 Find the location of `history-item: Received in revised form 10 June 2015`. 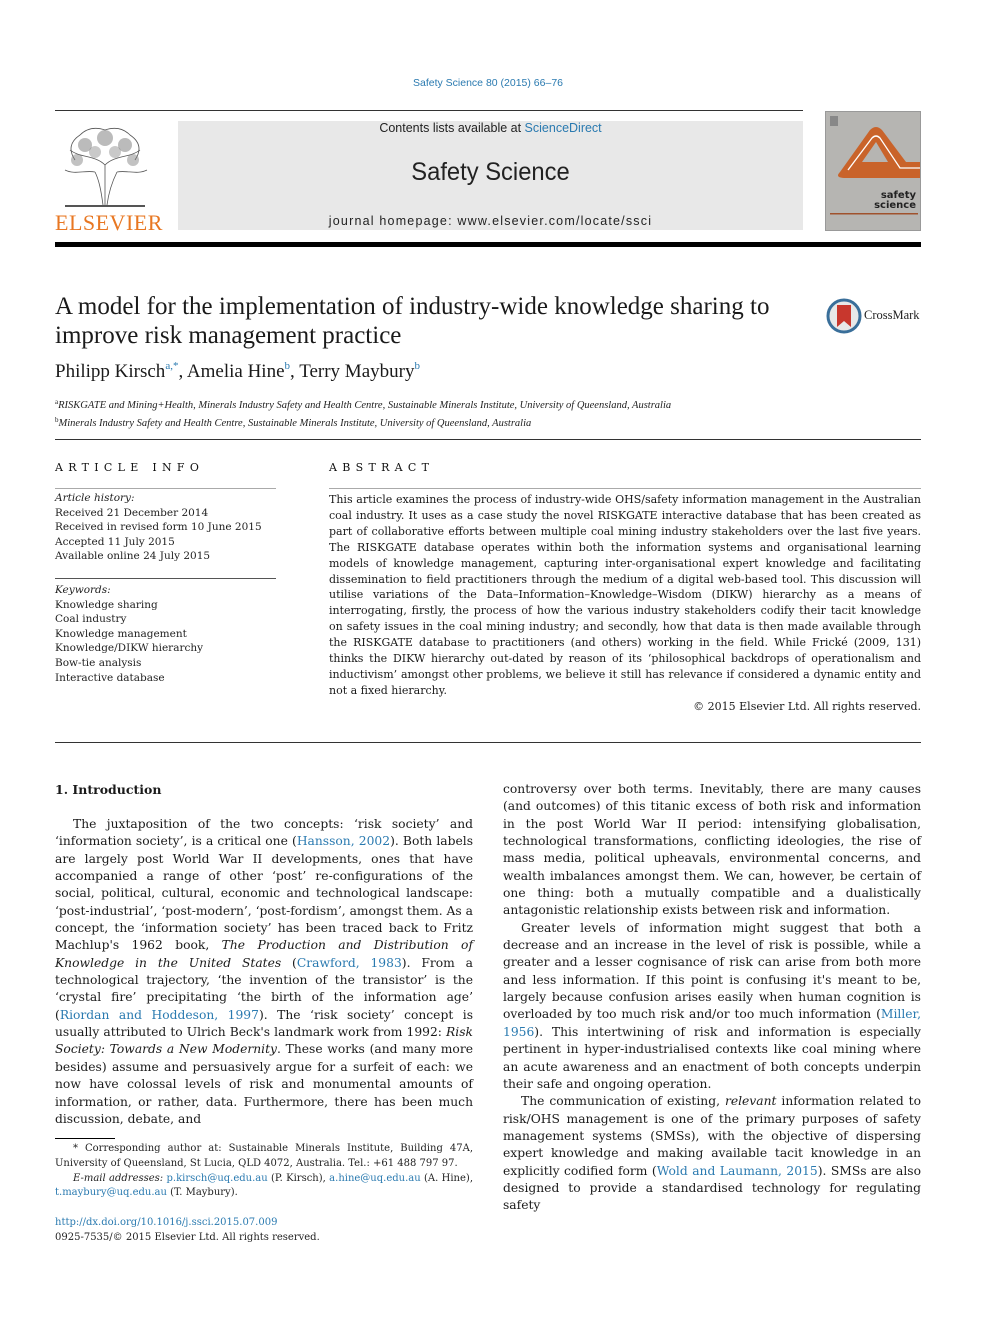

history-item: Received in revised form 10 June 2015 is located at coordinates (158, 527).